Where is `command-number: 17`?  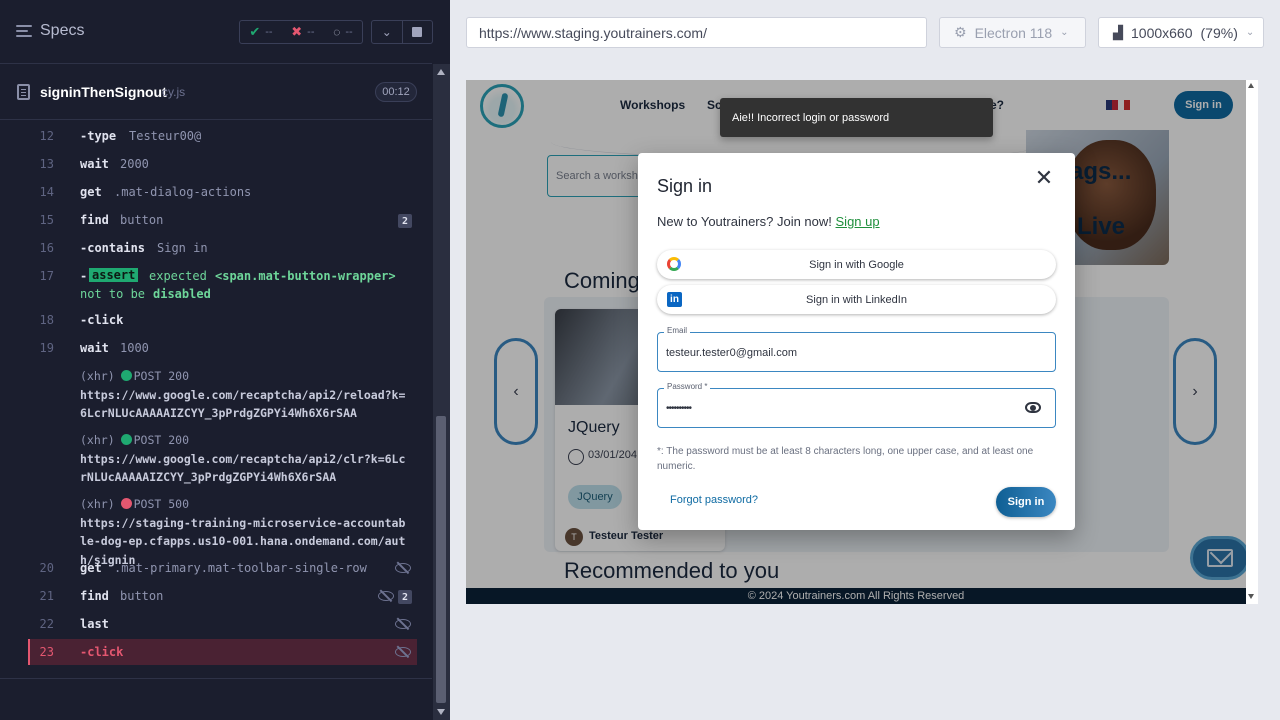
command-number: 17 is located at coordinates (46, 276).